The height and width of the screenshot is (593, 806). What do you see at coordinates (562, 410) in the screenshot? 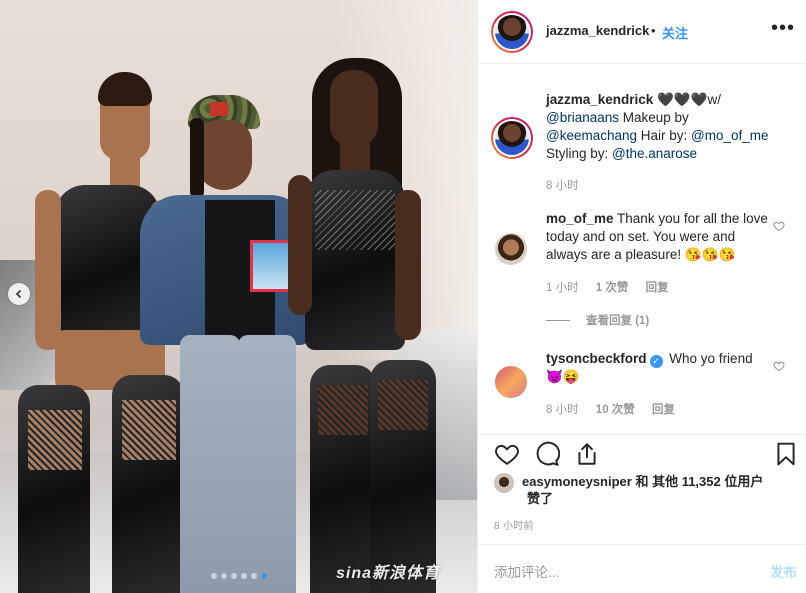
I see `comment-time: 8 小时` at bounding box center [562, 410].